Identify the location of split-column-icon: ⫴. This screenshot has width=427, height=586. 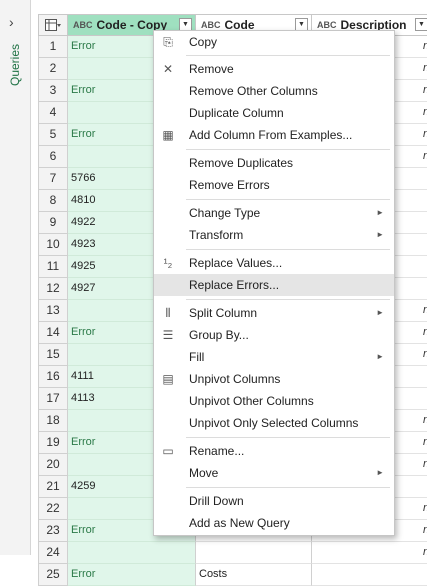
(168, 313).